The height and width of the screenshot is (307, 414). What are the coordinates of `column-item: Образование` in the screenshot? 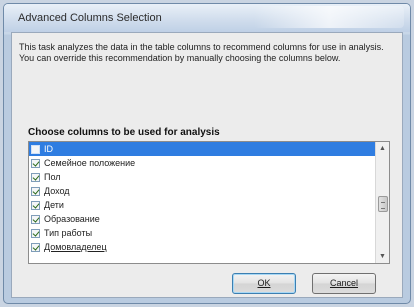 It's located at (202, 219).